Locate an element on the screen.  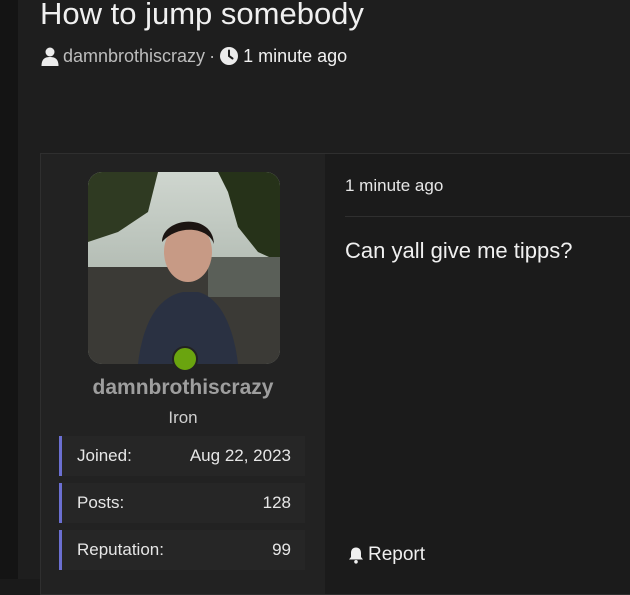
clock-icon is located at coordinates (229, 56).